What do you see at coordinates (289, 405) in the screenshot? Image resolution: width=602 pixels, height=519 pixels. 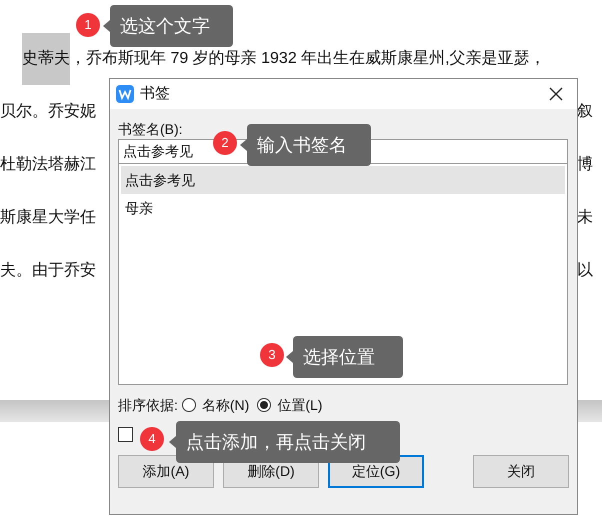 I see `sort-option: 位置(L)` at bounding box center [289, 405].